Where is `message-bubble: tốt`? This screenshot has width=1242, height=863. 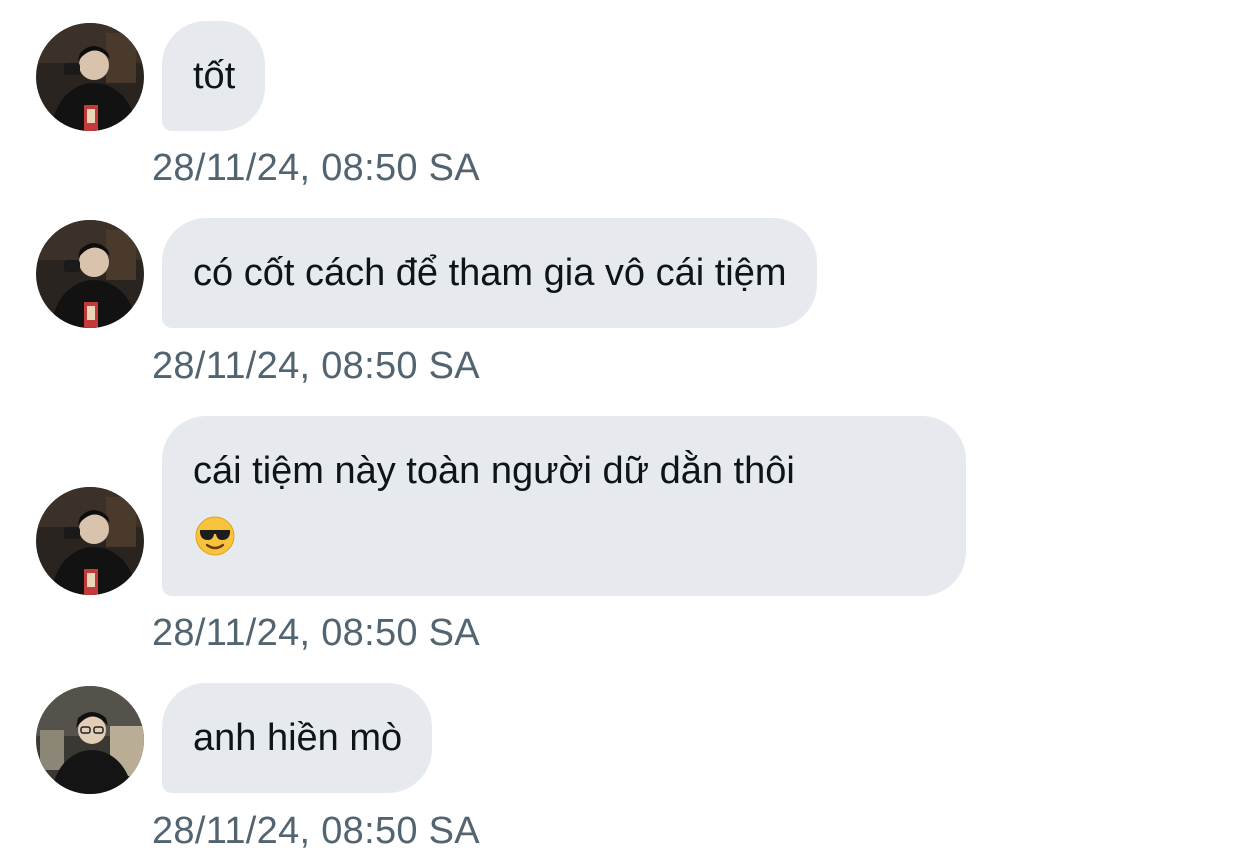
message-bubble: tốt is located at coordinates (214, 76).